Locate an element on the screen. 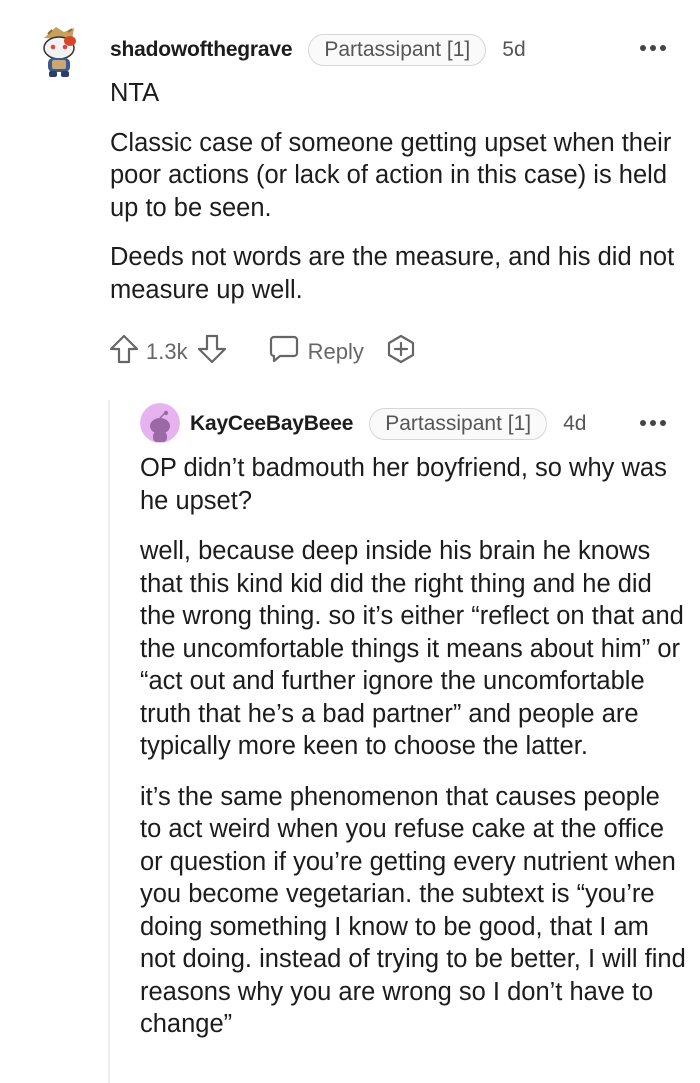 The height and width of the screenshot is (1083, 700). reply-label: Reply is located at coordinates (335, 351).